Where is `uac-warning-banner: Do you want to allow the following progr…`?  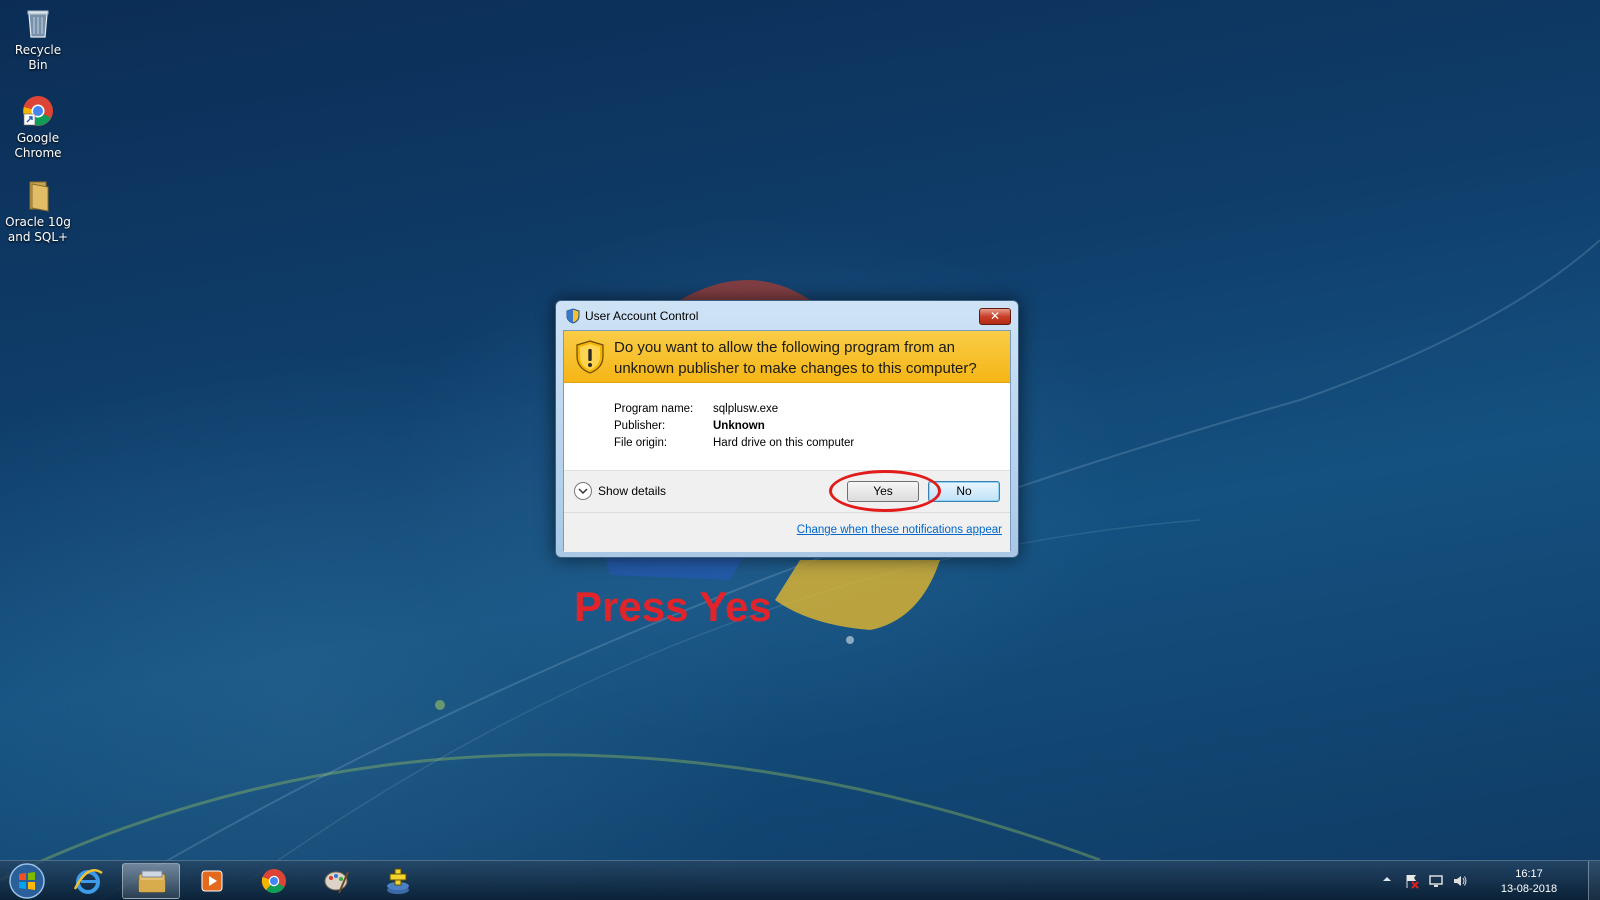
uac-warning-banner: Do you want to allow the following progr… is located at coordinates (787, 357).